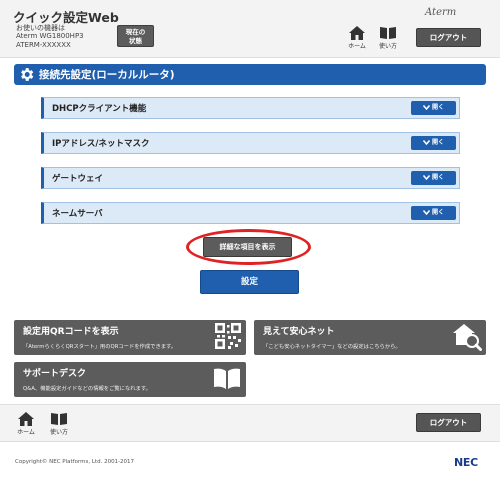 The height and width of the screenshot is (484, 500). Describe the element at coordinates (370, 337) in the screenshot. I see `mieru-anshin-net-tile: 見えて安心ネット 「こども安心ネットタイマー」などの設定はこちらから。` at that location.